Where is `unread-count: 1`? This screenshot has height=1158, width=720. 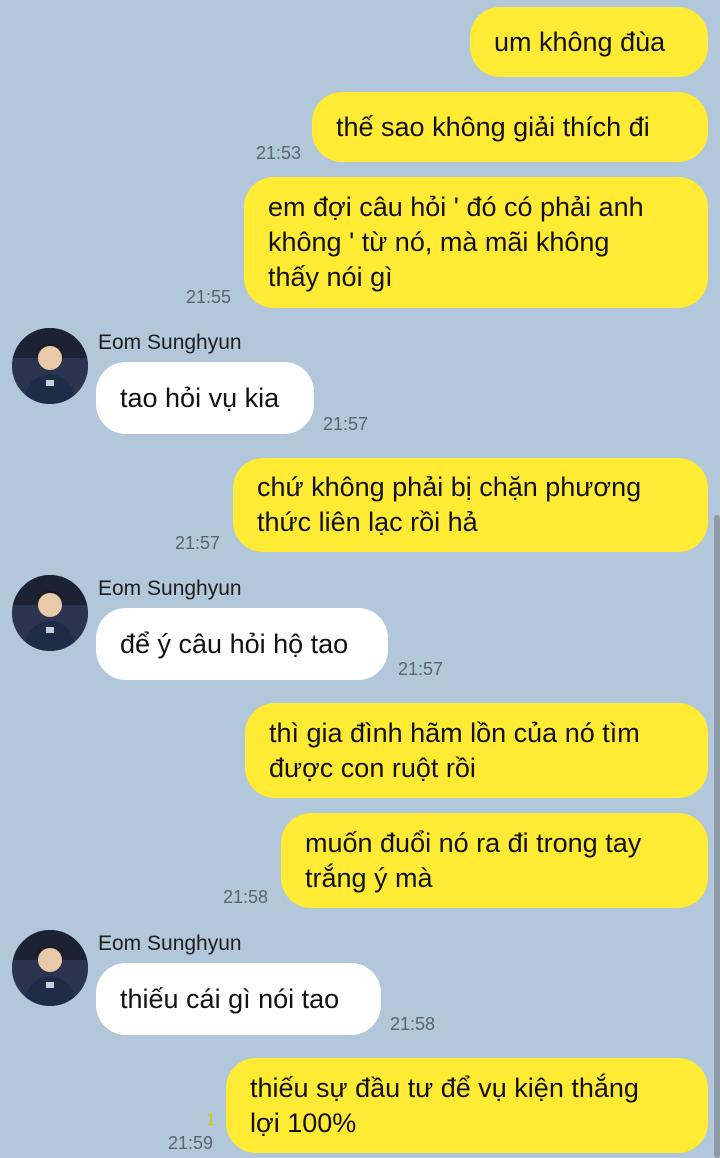
unread-count: 1 is located at coordinates (211, 1119).